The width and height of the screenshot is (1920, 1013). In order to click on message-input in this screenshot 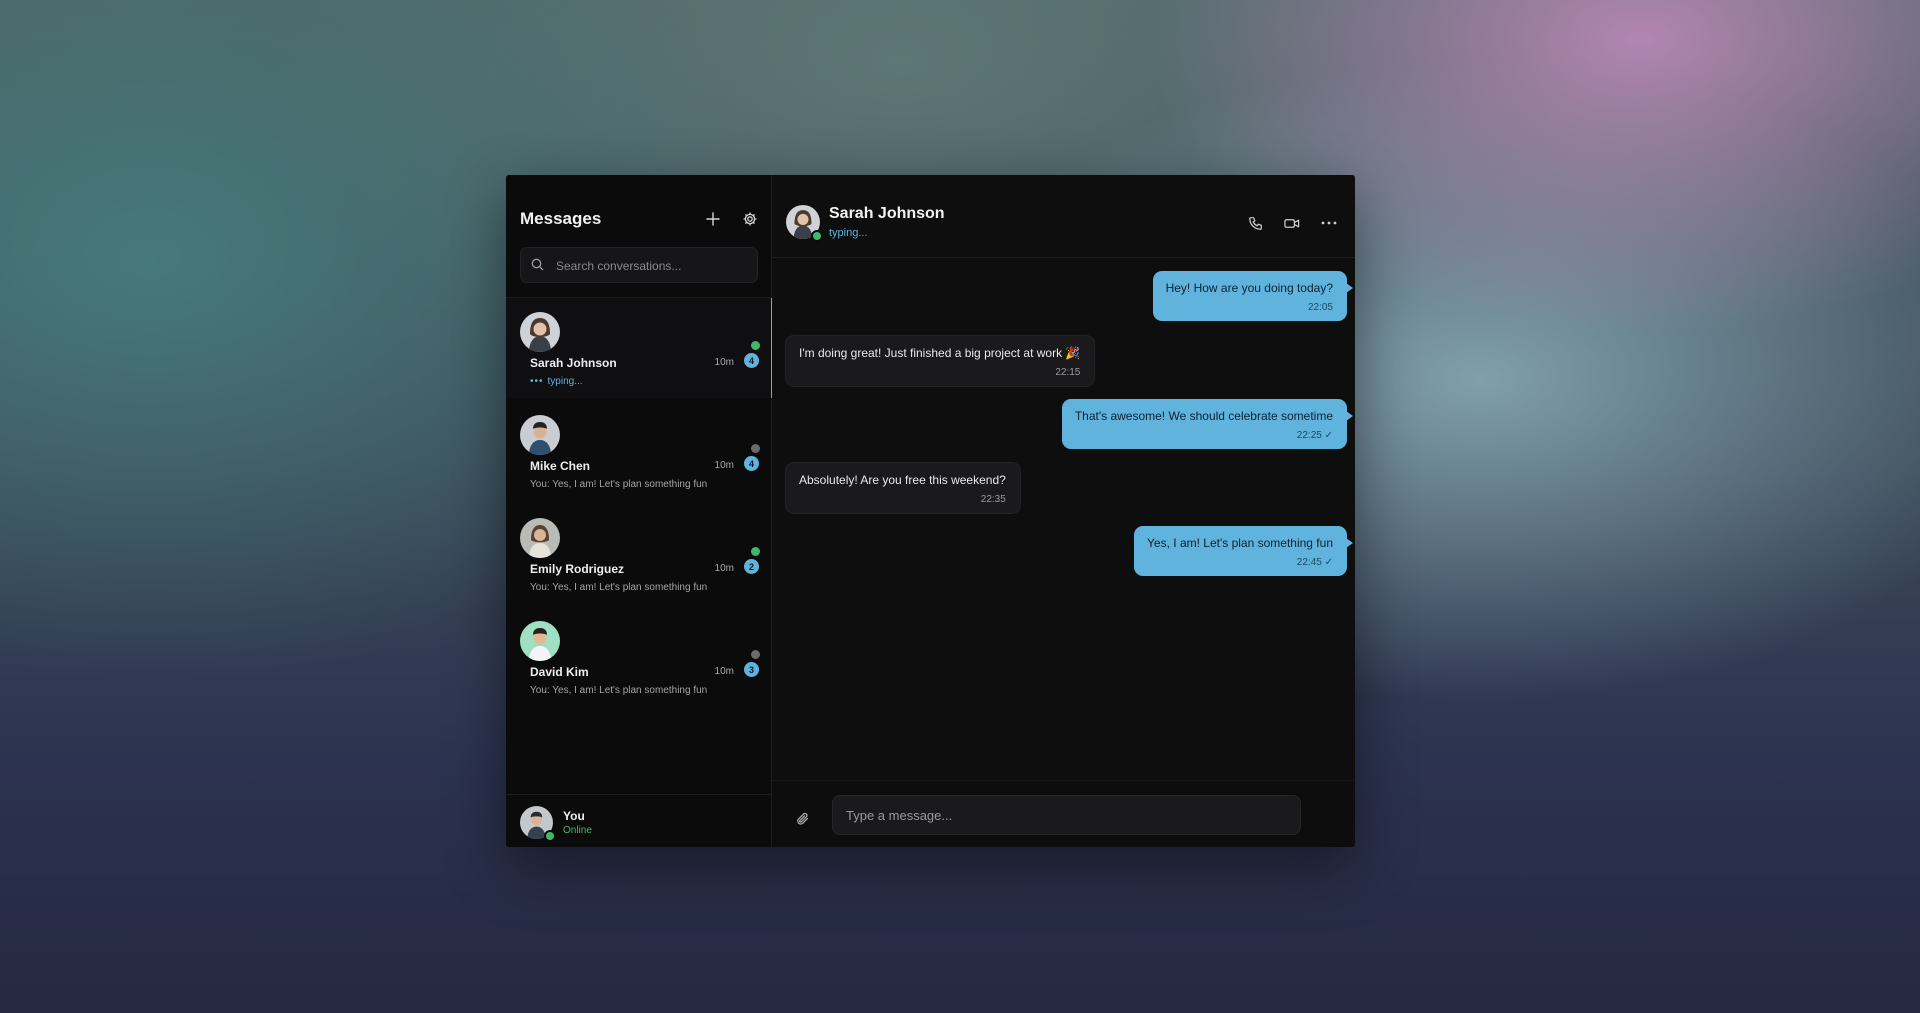, I will do `click(1066, 815)`.